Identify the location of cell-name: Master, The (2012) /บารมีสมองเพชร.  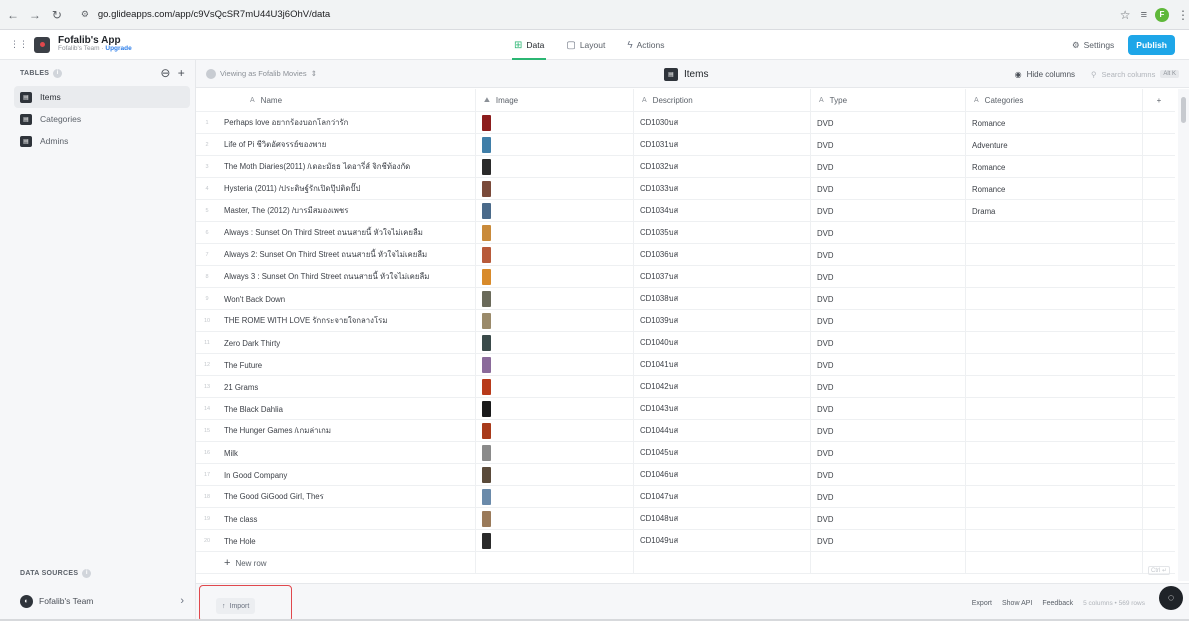
(347, 211).